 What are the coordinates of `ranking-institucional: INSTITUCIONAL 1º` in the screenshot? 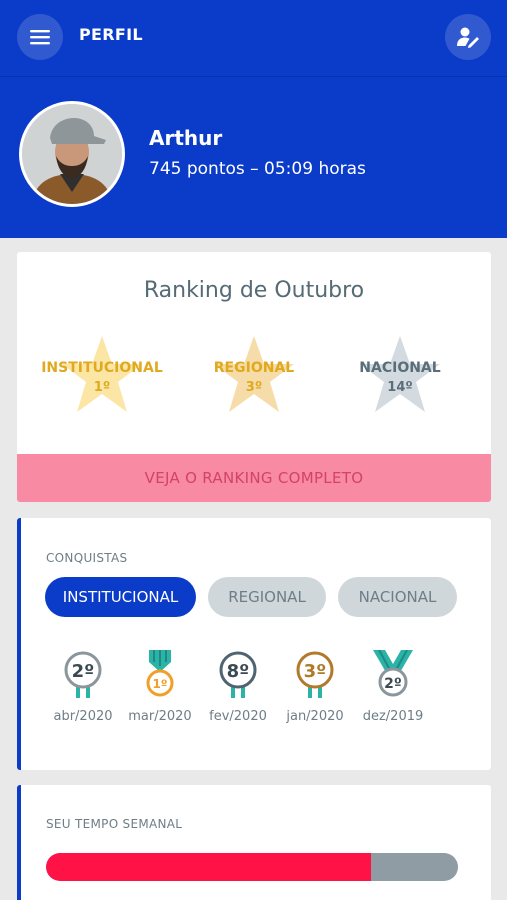 It's located at (102, 376).